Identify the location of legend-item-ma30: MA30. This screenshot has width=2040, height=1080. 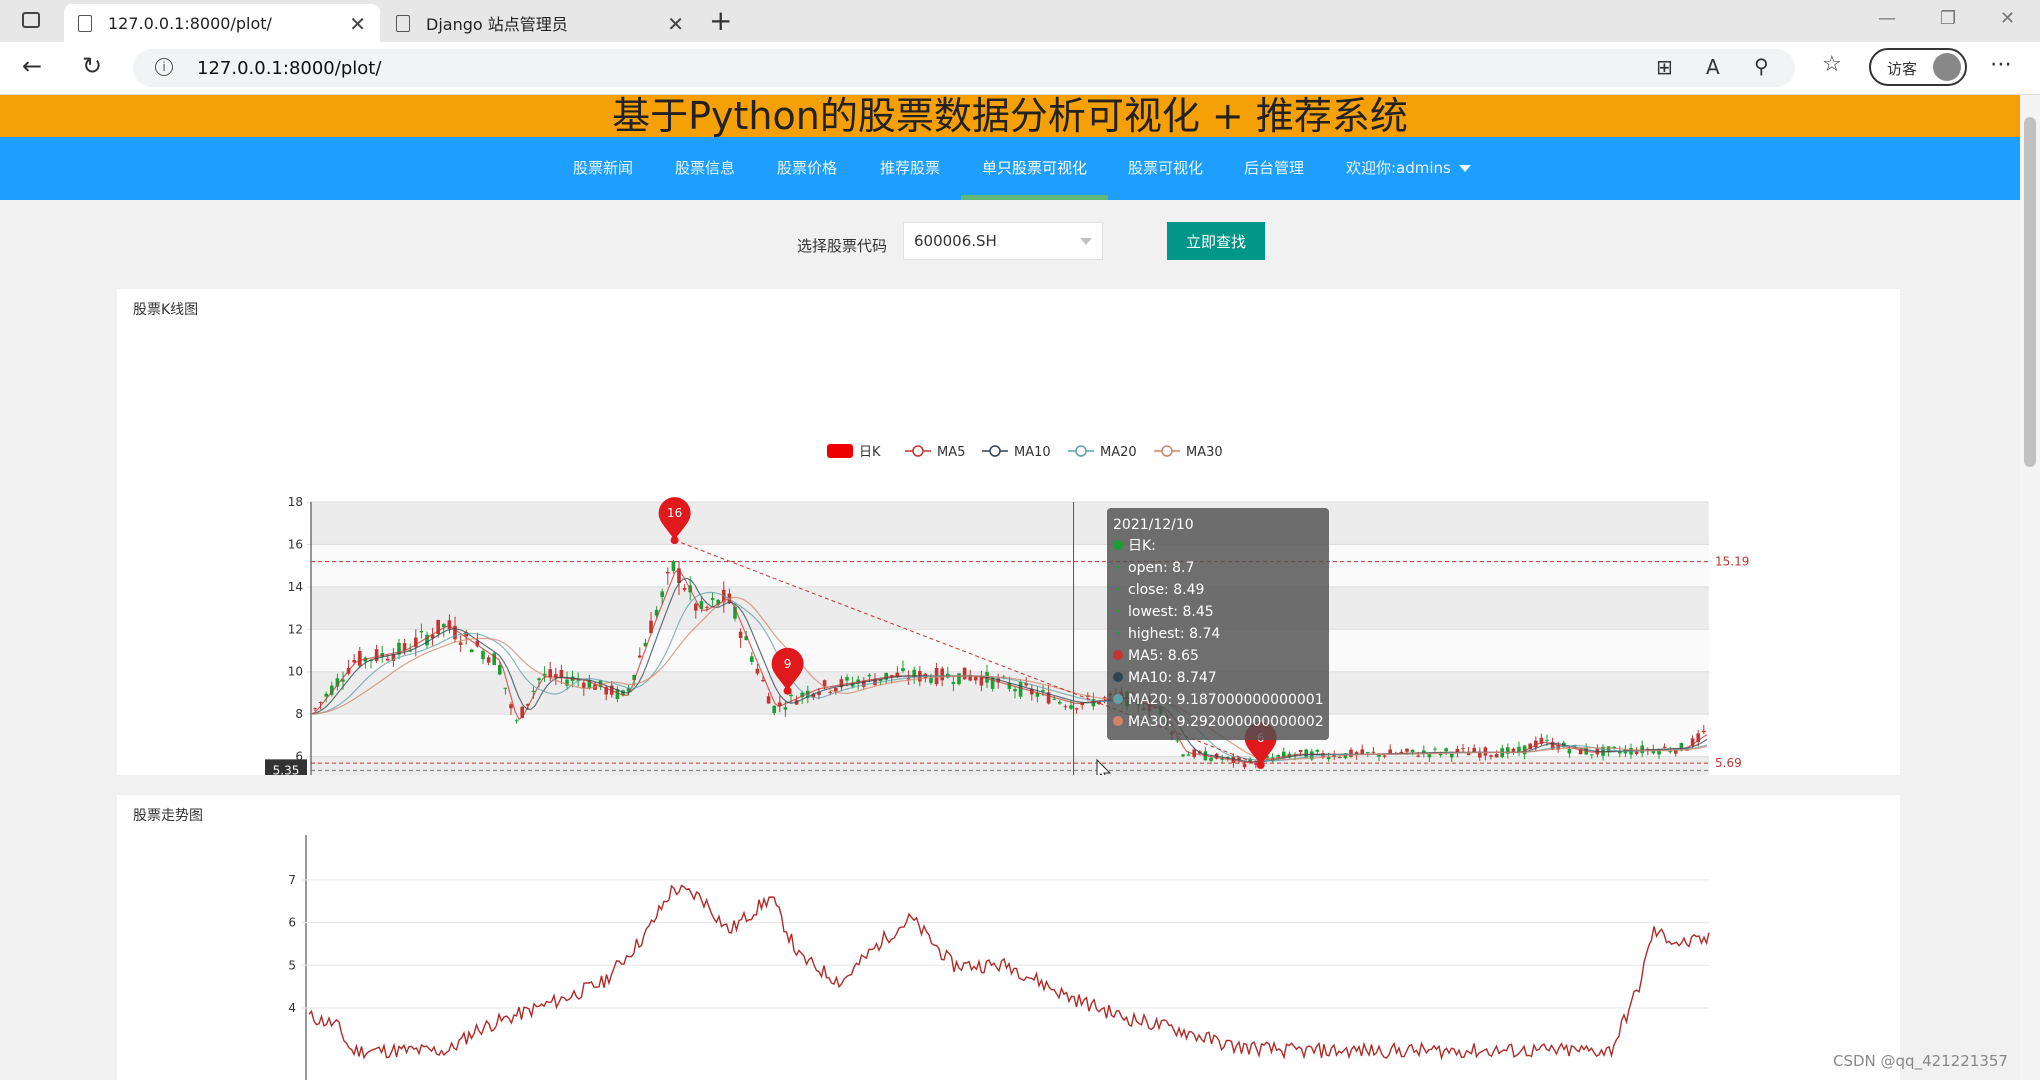
(1204, 452).